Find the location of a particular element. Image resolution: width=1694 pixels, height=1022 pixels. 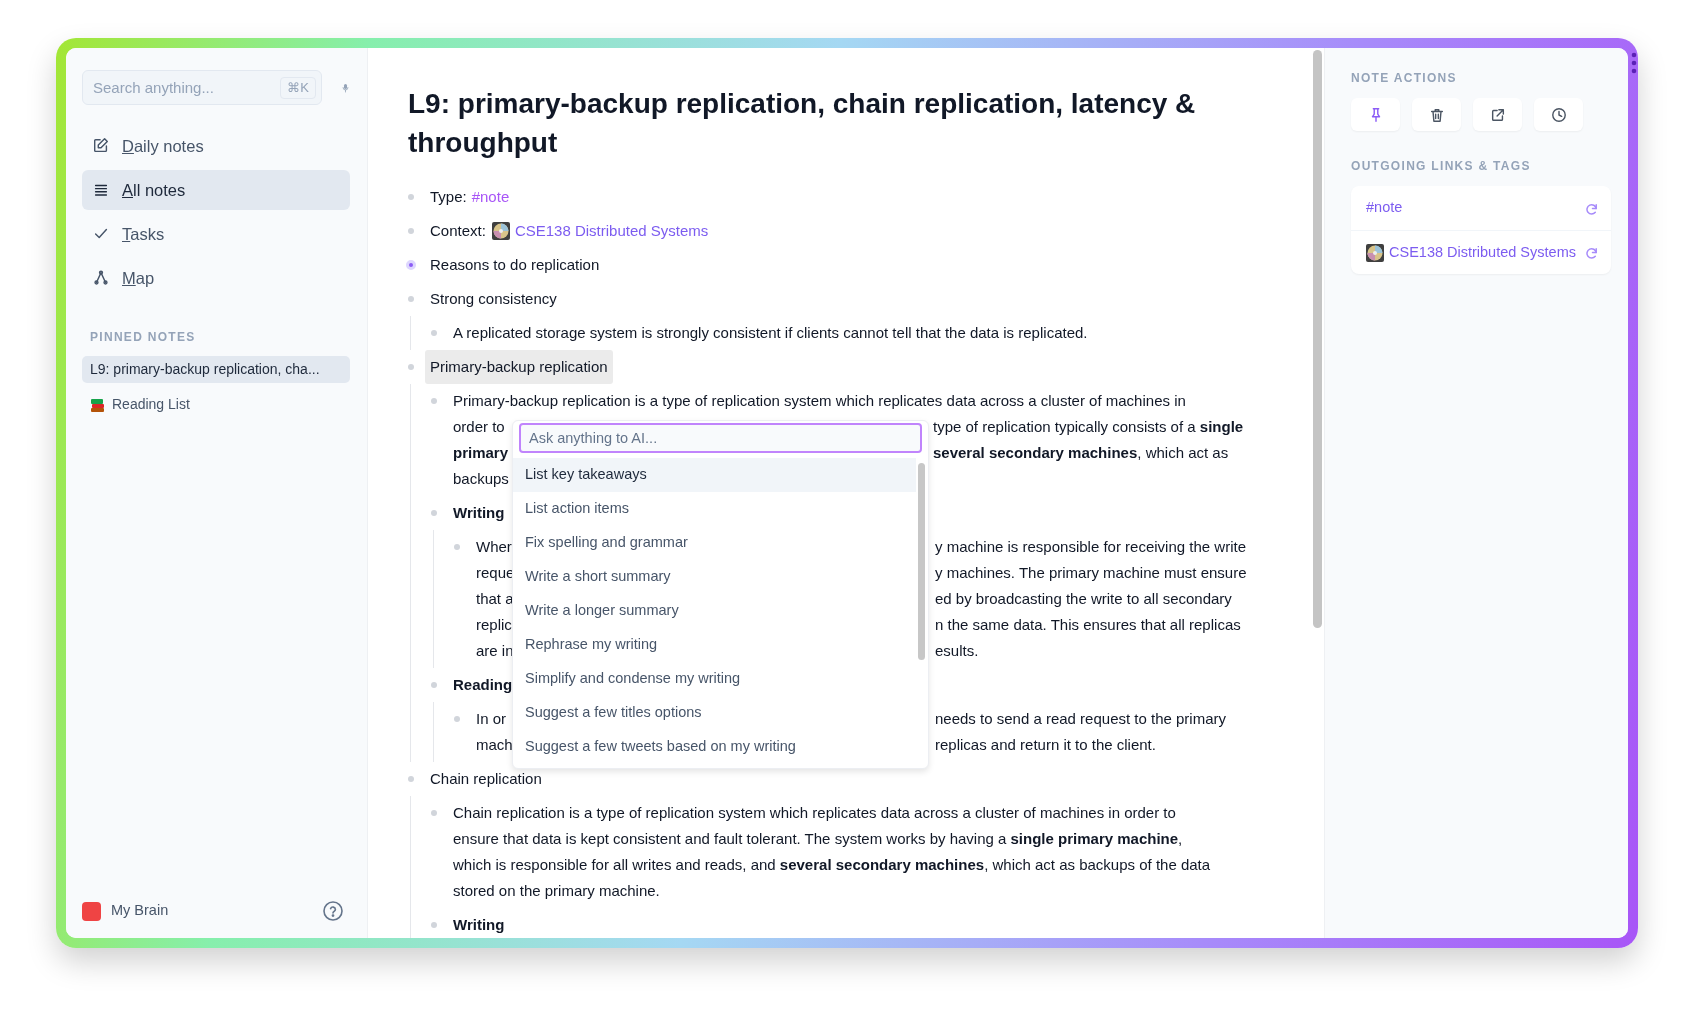

note-text: order to is located at coordinates (479, 427).